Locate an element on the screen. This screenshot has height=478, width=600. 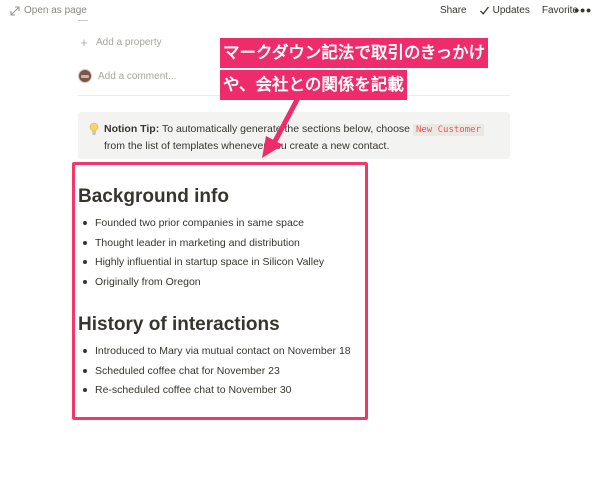
annotation-line-2: や、会社との関係を記載 is located at coordinates (313, 85).